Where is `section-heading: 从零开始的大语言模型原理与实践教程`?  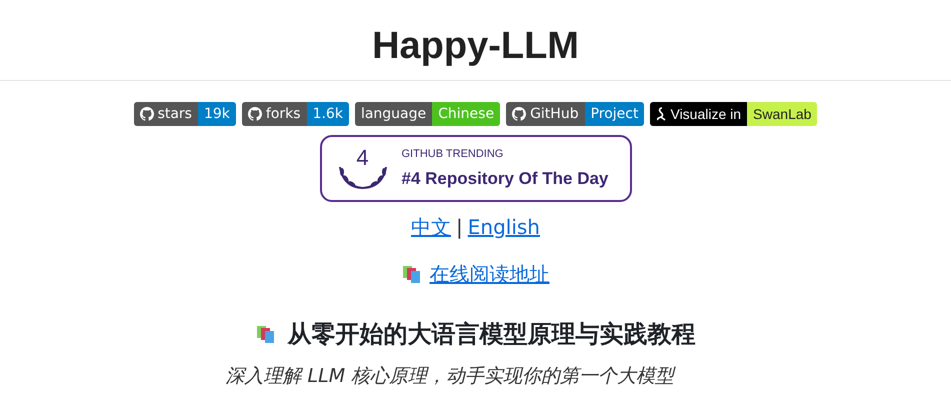 section-heading: 从零开始的大语言模型原理与实践教程 is located at coordinates (492, 334).